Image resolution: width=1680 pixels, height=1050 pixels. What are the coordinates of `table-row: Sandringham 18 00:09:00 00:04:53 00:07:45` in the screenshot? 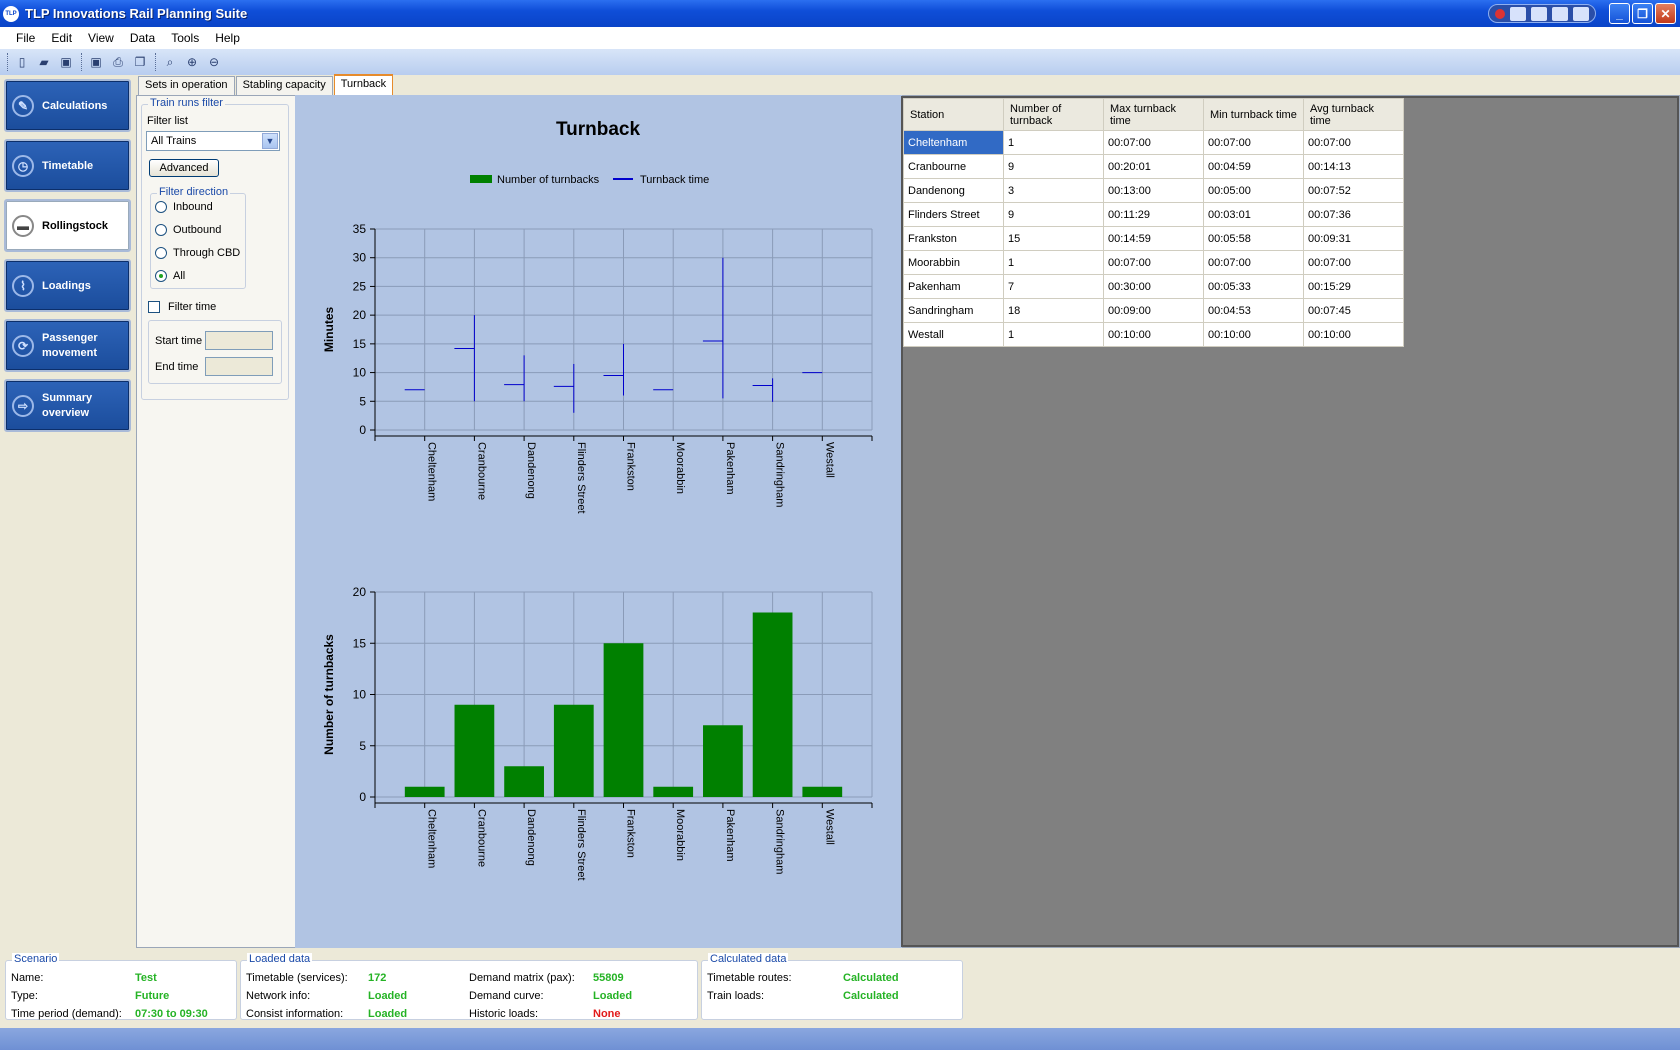 It's located at (1153, 310).